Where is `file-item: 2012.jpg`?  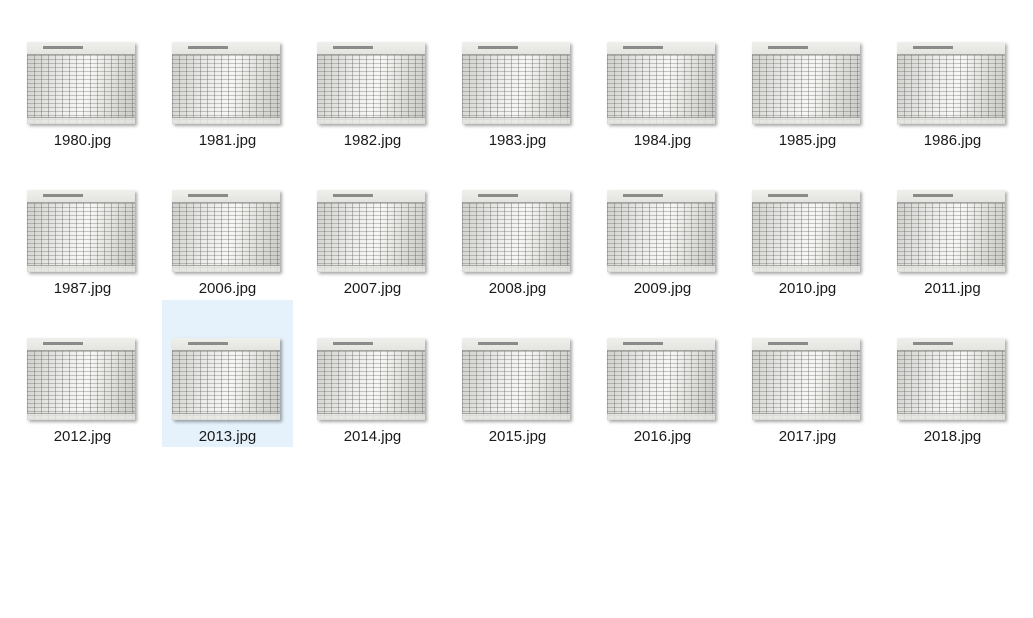
file-item: 2012.jpg is located at coordinates (82, 373).